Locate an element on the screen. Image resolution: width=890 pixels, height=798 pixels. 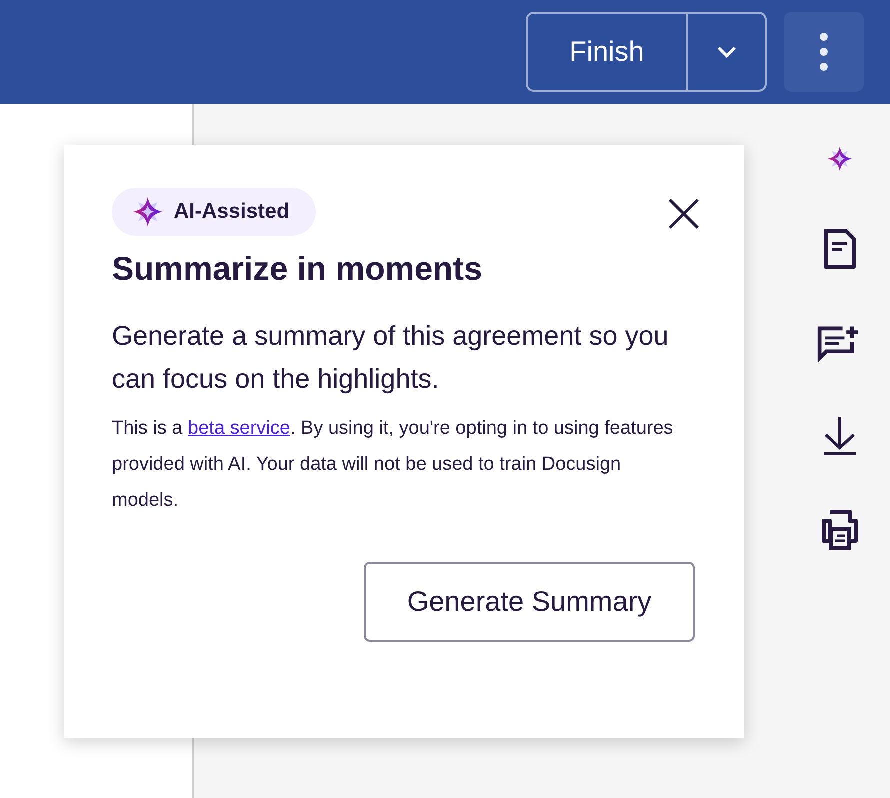
print-button is located at coordinates (840, 530).